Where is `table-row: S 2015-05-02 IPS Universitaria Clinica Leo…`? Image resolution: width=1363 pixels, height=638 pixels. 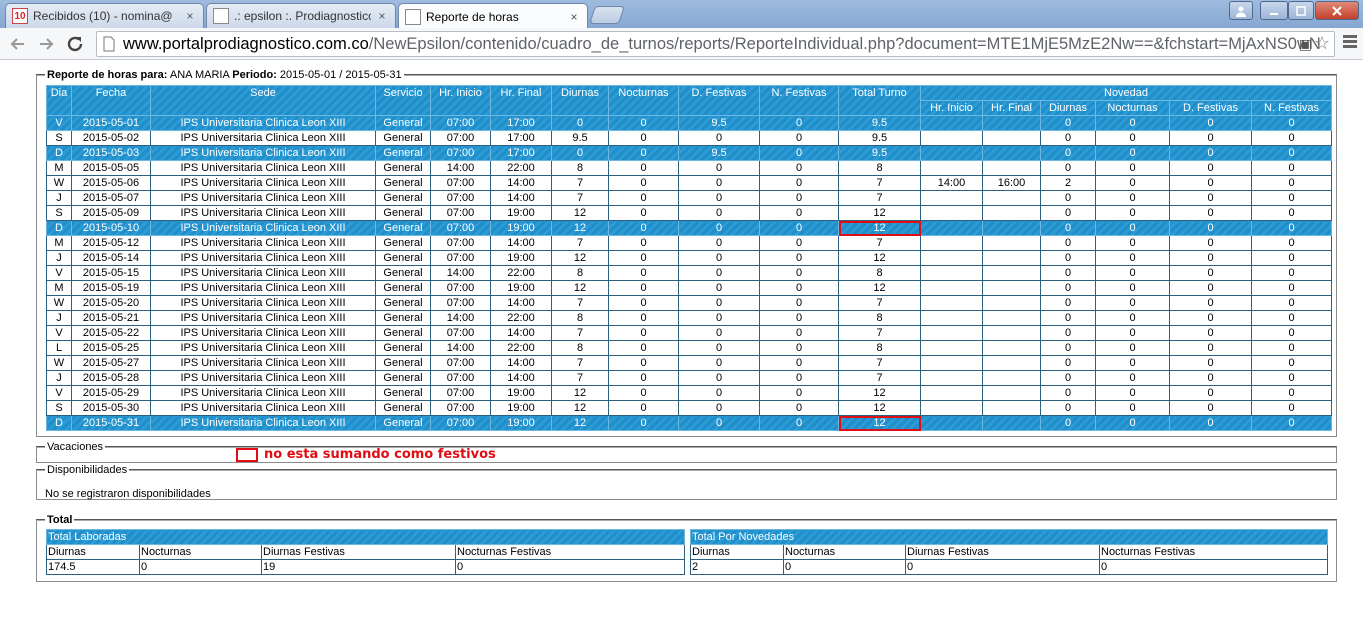
table-row: S 2015-05-02 IPS Universitaria Clinica Leo… is located at coordinates (689, 138).